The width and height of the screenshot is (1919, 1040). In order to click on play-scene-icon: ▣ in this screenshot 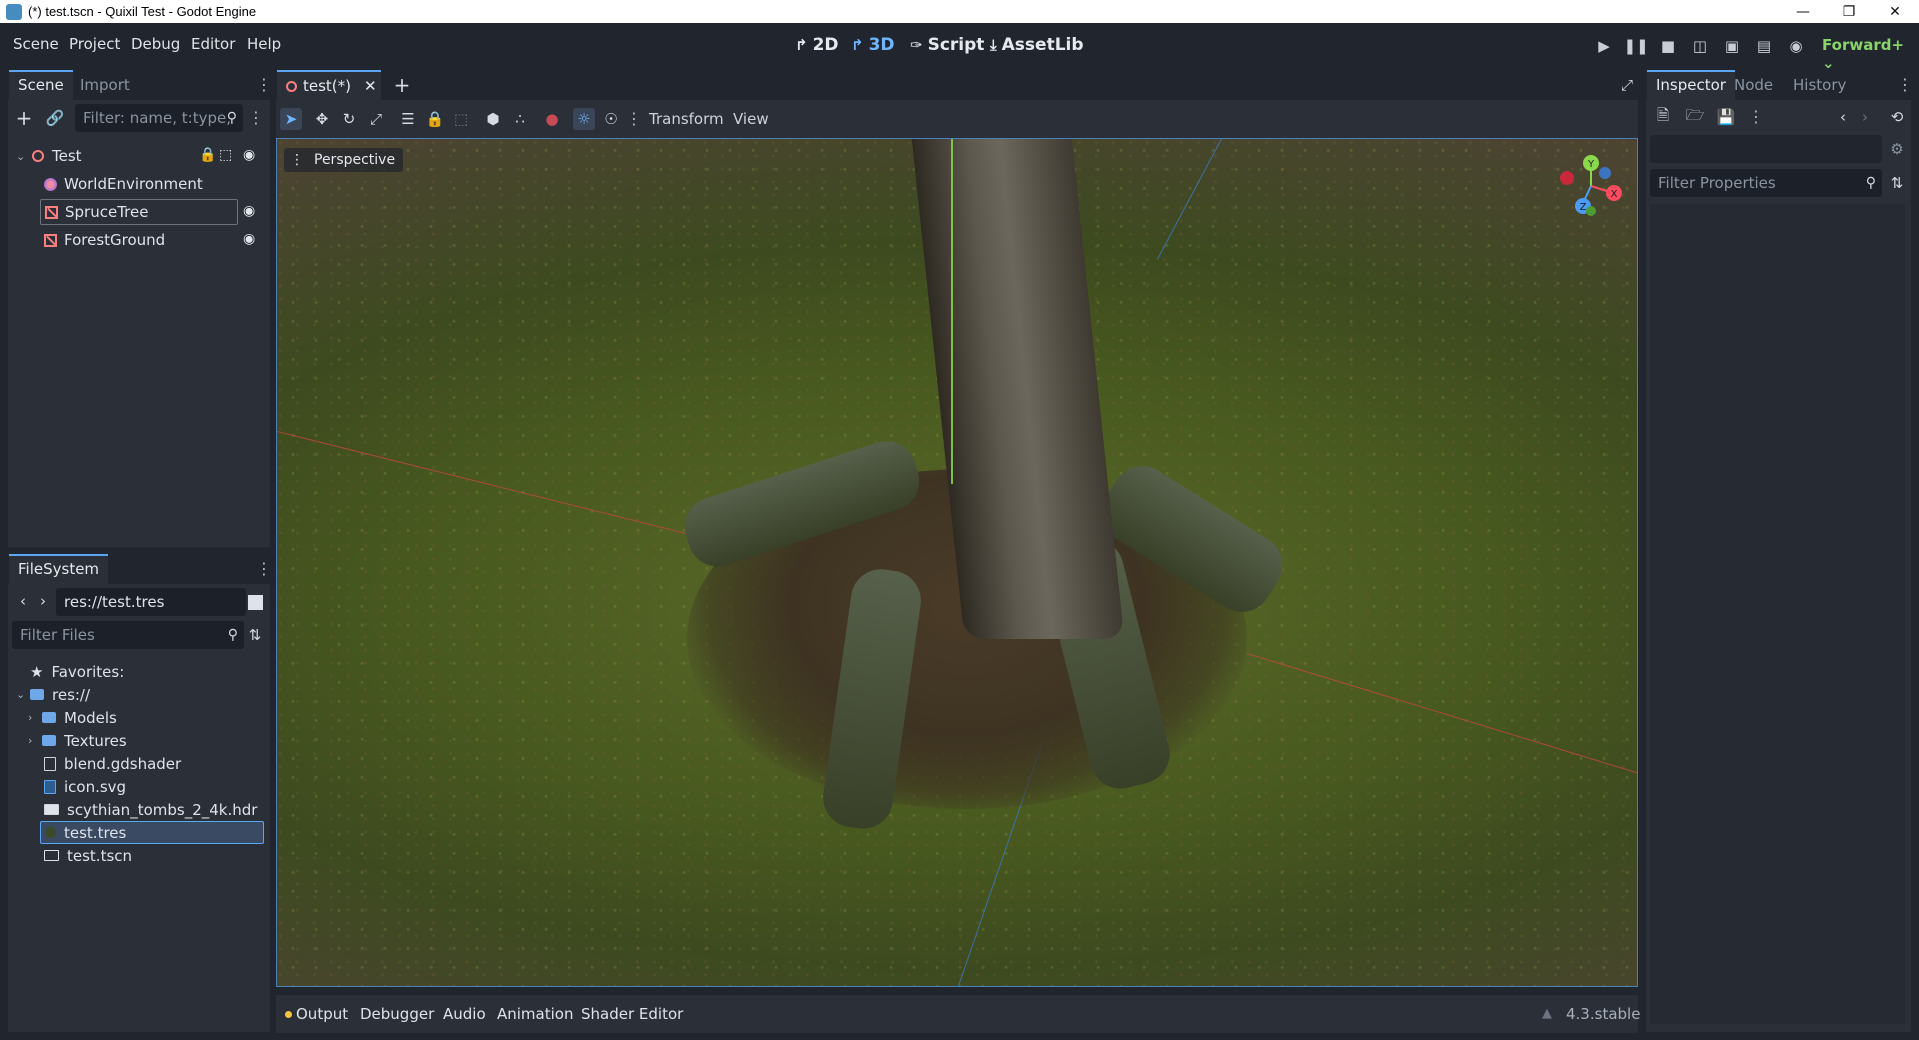, I will do `click(1732, 46)`.